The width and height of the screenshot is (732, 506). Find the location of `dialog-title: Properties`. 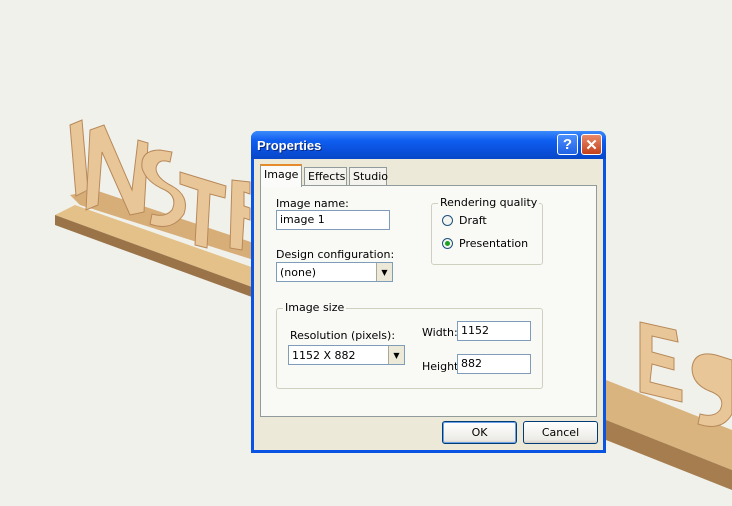

dialog-title: Properties is located at coordinates (289, 145).